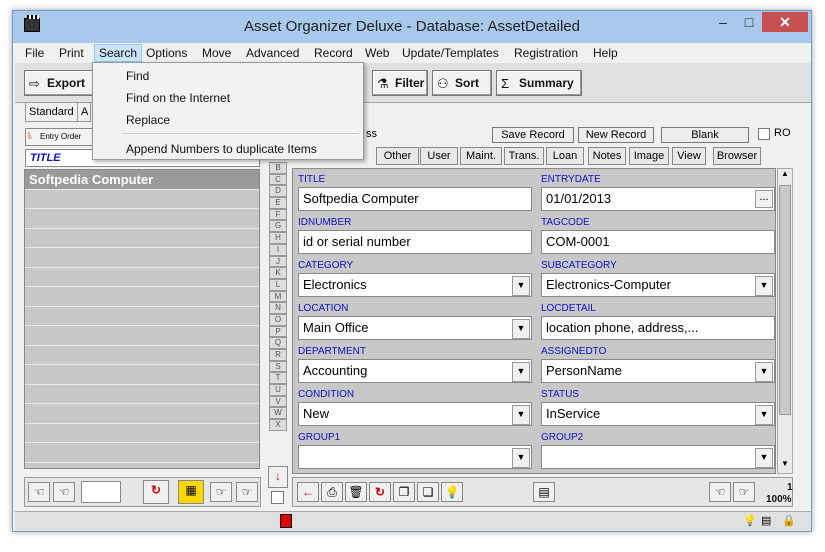 The image size is (825, 552). What do you see at coordinates (51, 112) in the screenshot?
I see `tab-standard: Standard` at bounding box center [51, 112].